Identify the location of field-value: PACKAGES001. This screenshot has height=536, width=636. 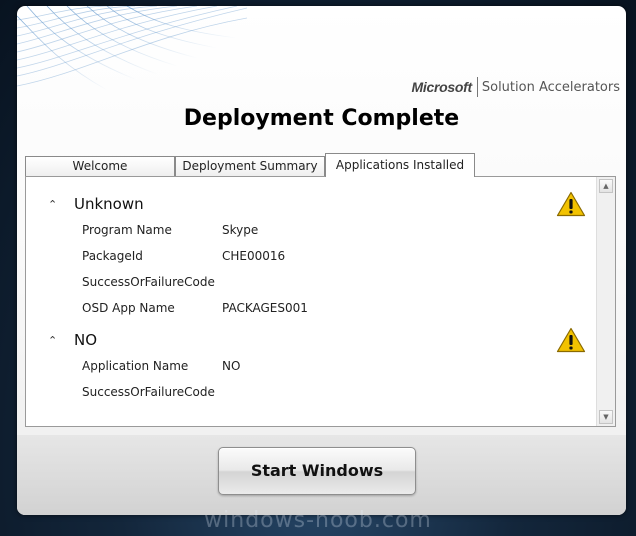
(265, 308).